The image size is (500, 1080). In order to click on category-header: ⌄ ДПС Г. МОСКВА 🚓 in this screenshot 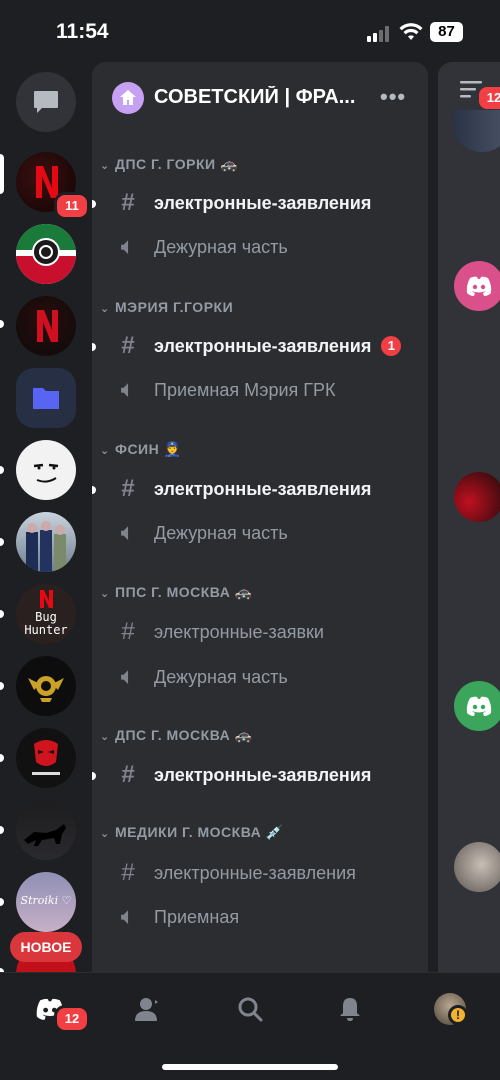, I will do `click(176, 735)`.